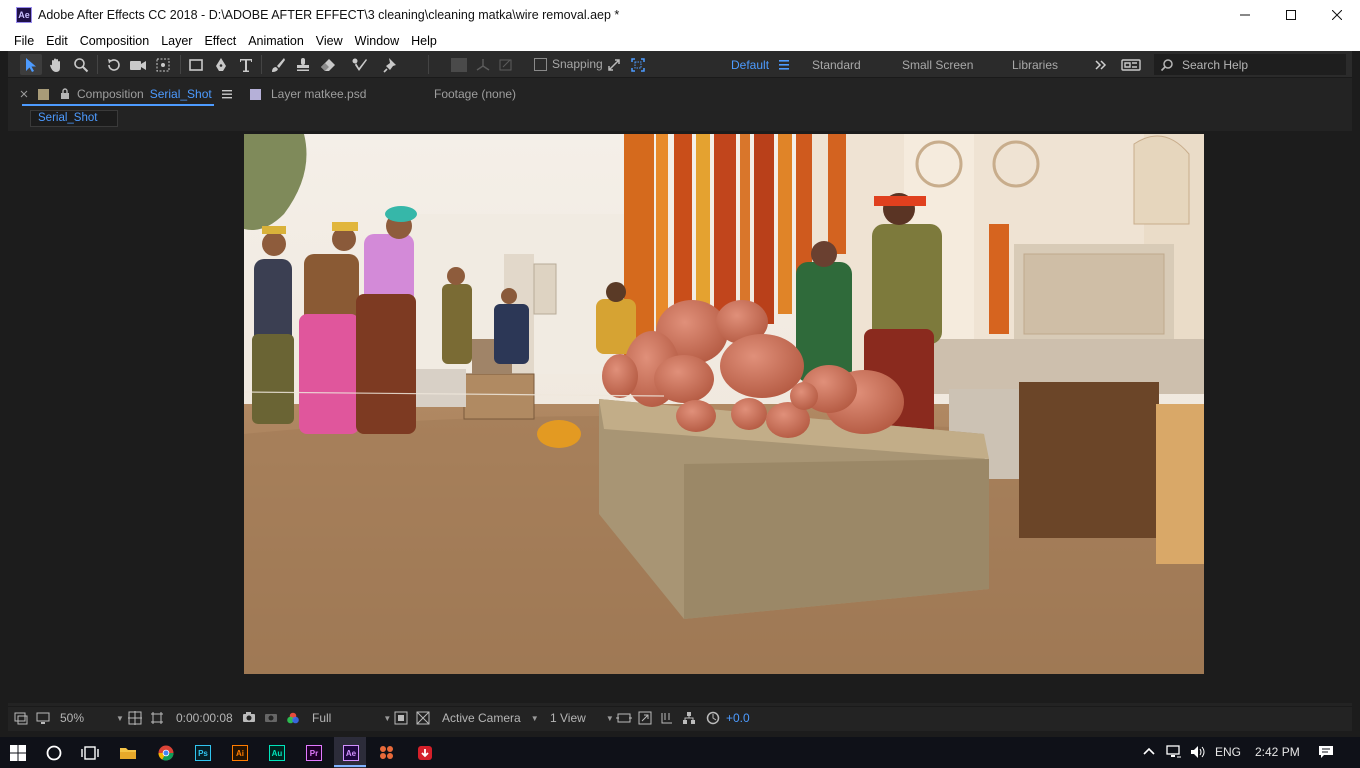 Image resolution: width=1360 pixels, height=768 pixels. Describe the element at coordinates (220, 41) in the screenshot. I see `menu-effect: Effect` at that location.